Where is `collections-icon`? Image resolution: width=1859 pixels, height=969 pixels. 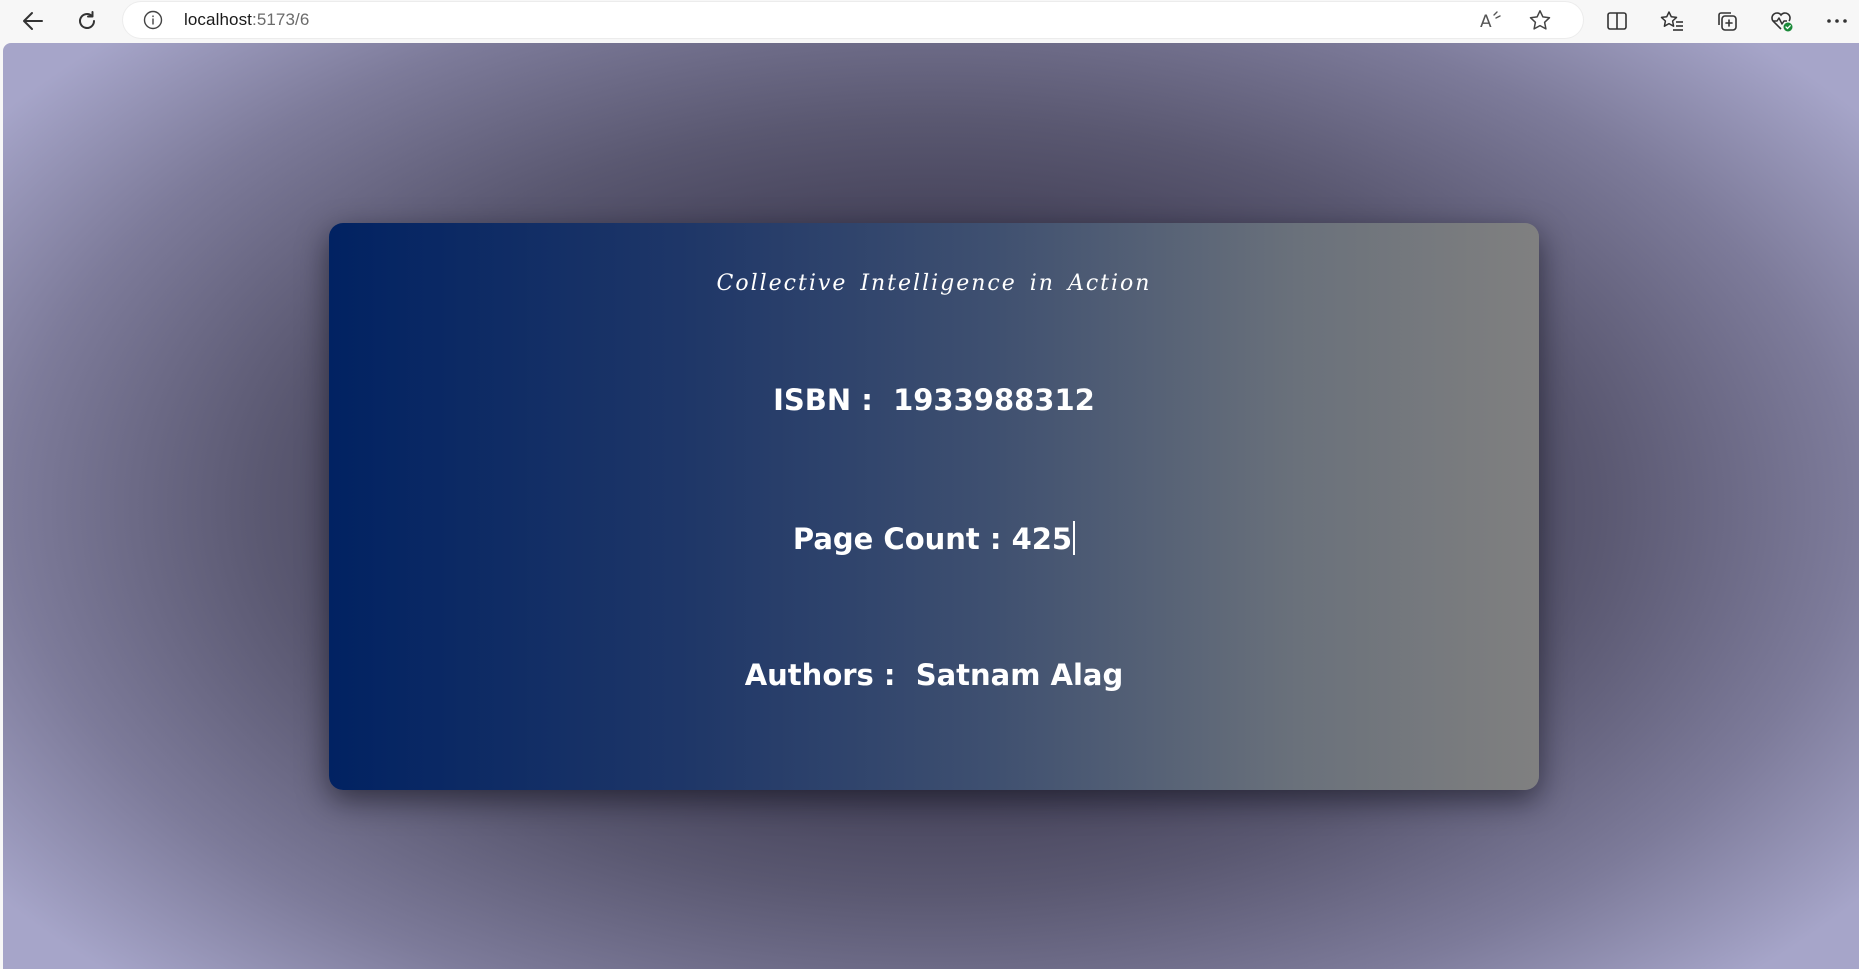
collections-icon is located at coordinates (1727, 21).